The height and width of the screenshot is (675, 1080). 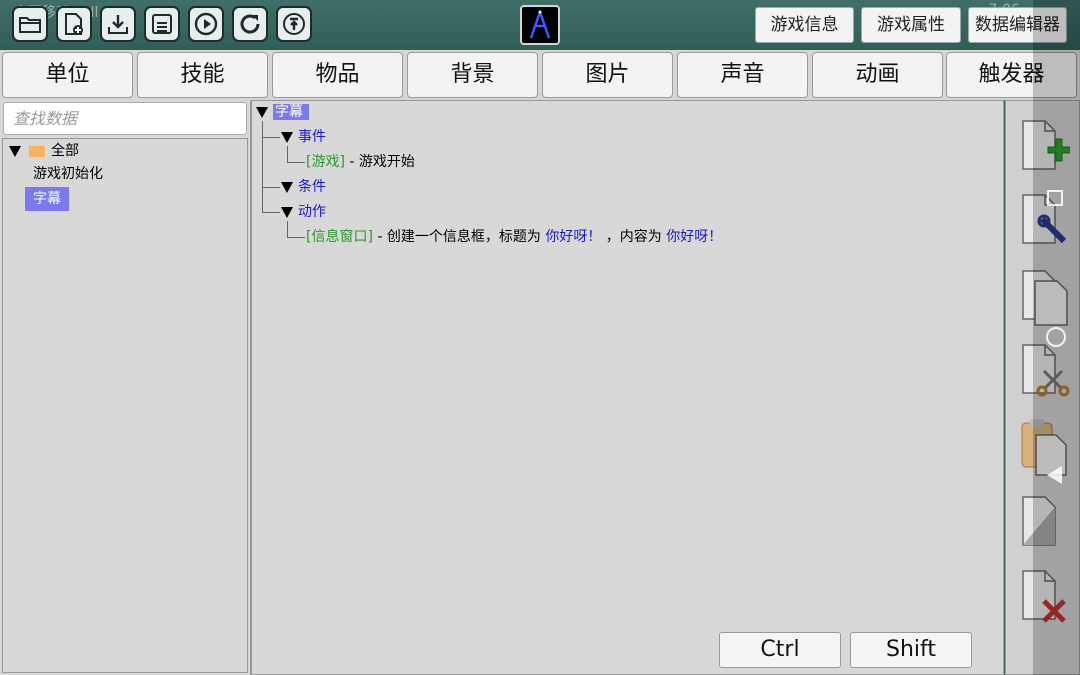 What do you see at coordinates (294, 24) in the screenshot?
I see `upload-icon` at bounding box center [294, 24].